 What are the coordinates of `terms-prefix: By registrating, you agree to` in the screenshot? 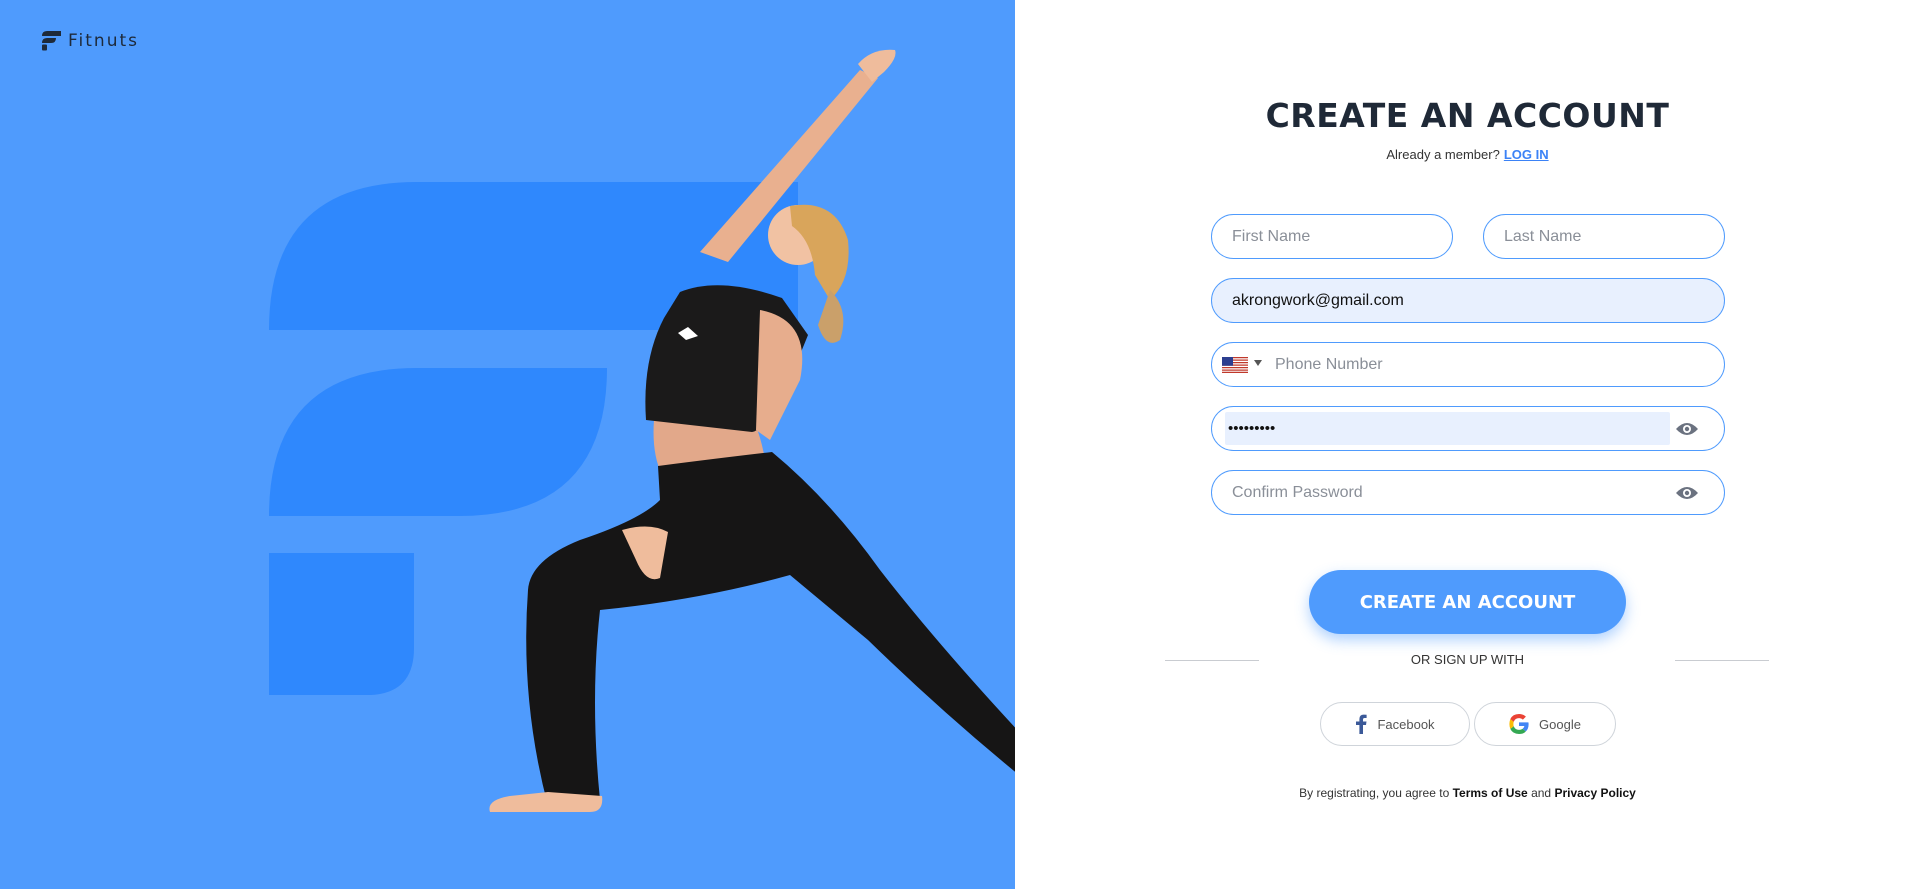 It's located at (1374, 793).